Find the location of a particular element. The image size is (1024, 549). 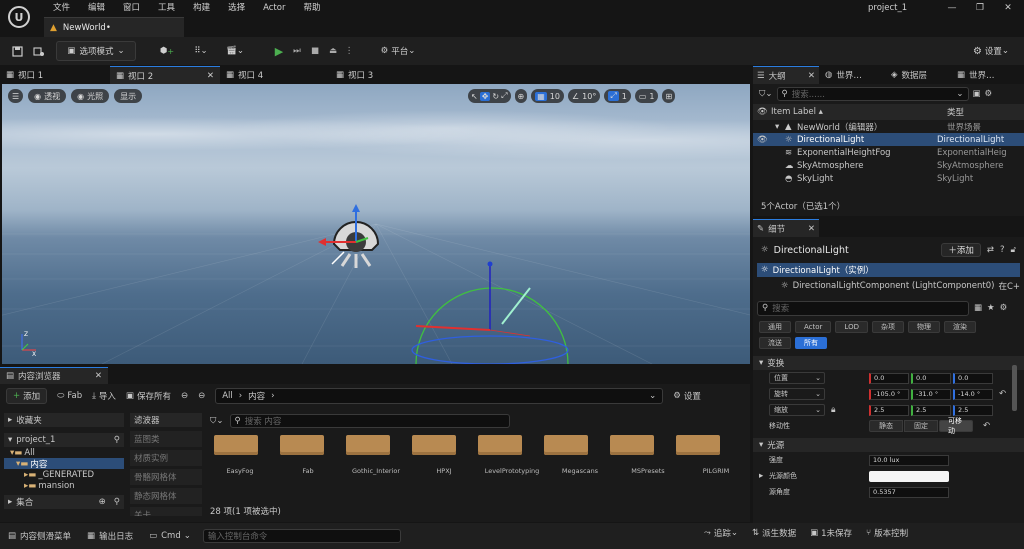

details-search-input: ⚲ 搜索 is located at coordinates (863, 308).